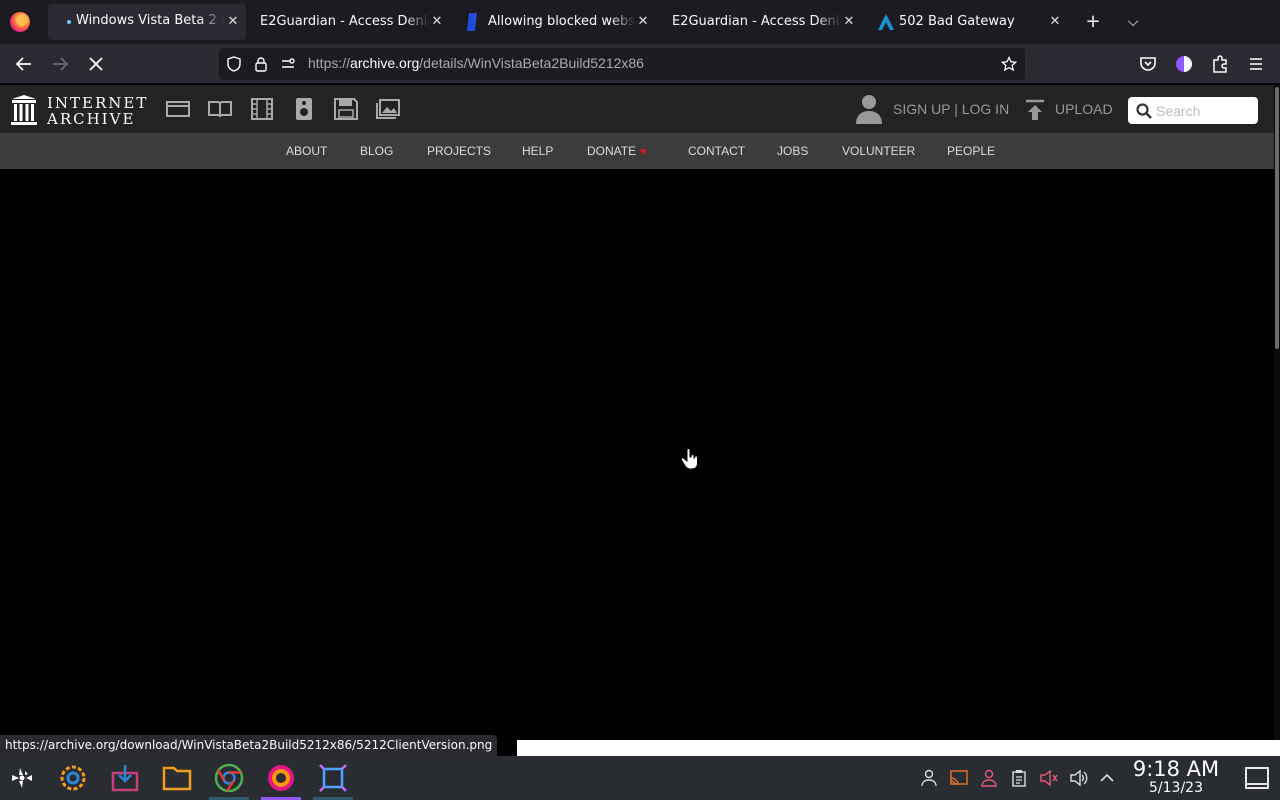  I want to click on chrome-browser-icon, so click(229, 778).